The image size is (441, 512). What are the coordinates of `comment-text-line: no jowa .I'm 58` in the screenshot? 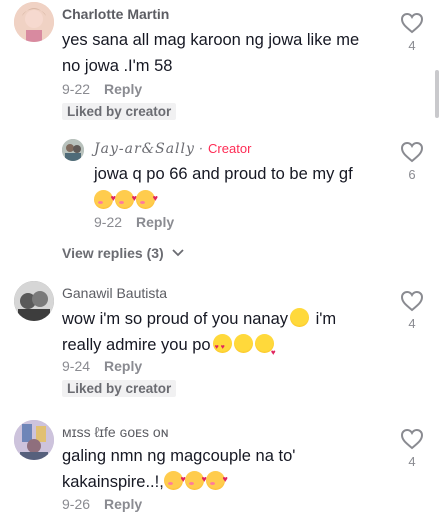 It's located at (117, 66).